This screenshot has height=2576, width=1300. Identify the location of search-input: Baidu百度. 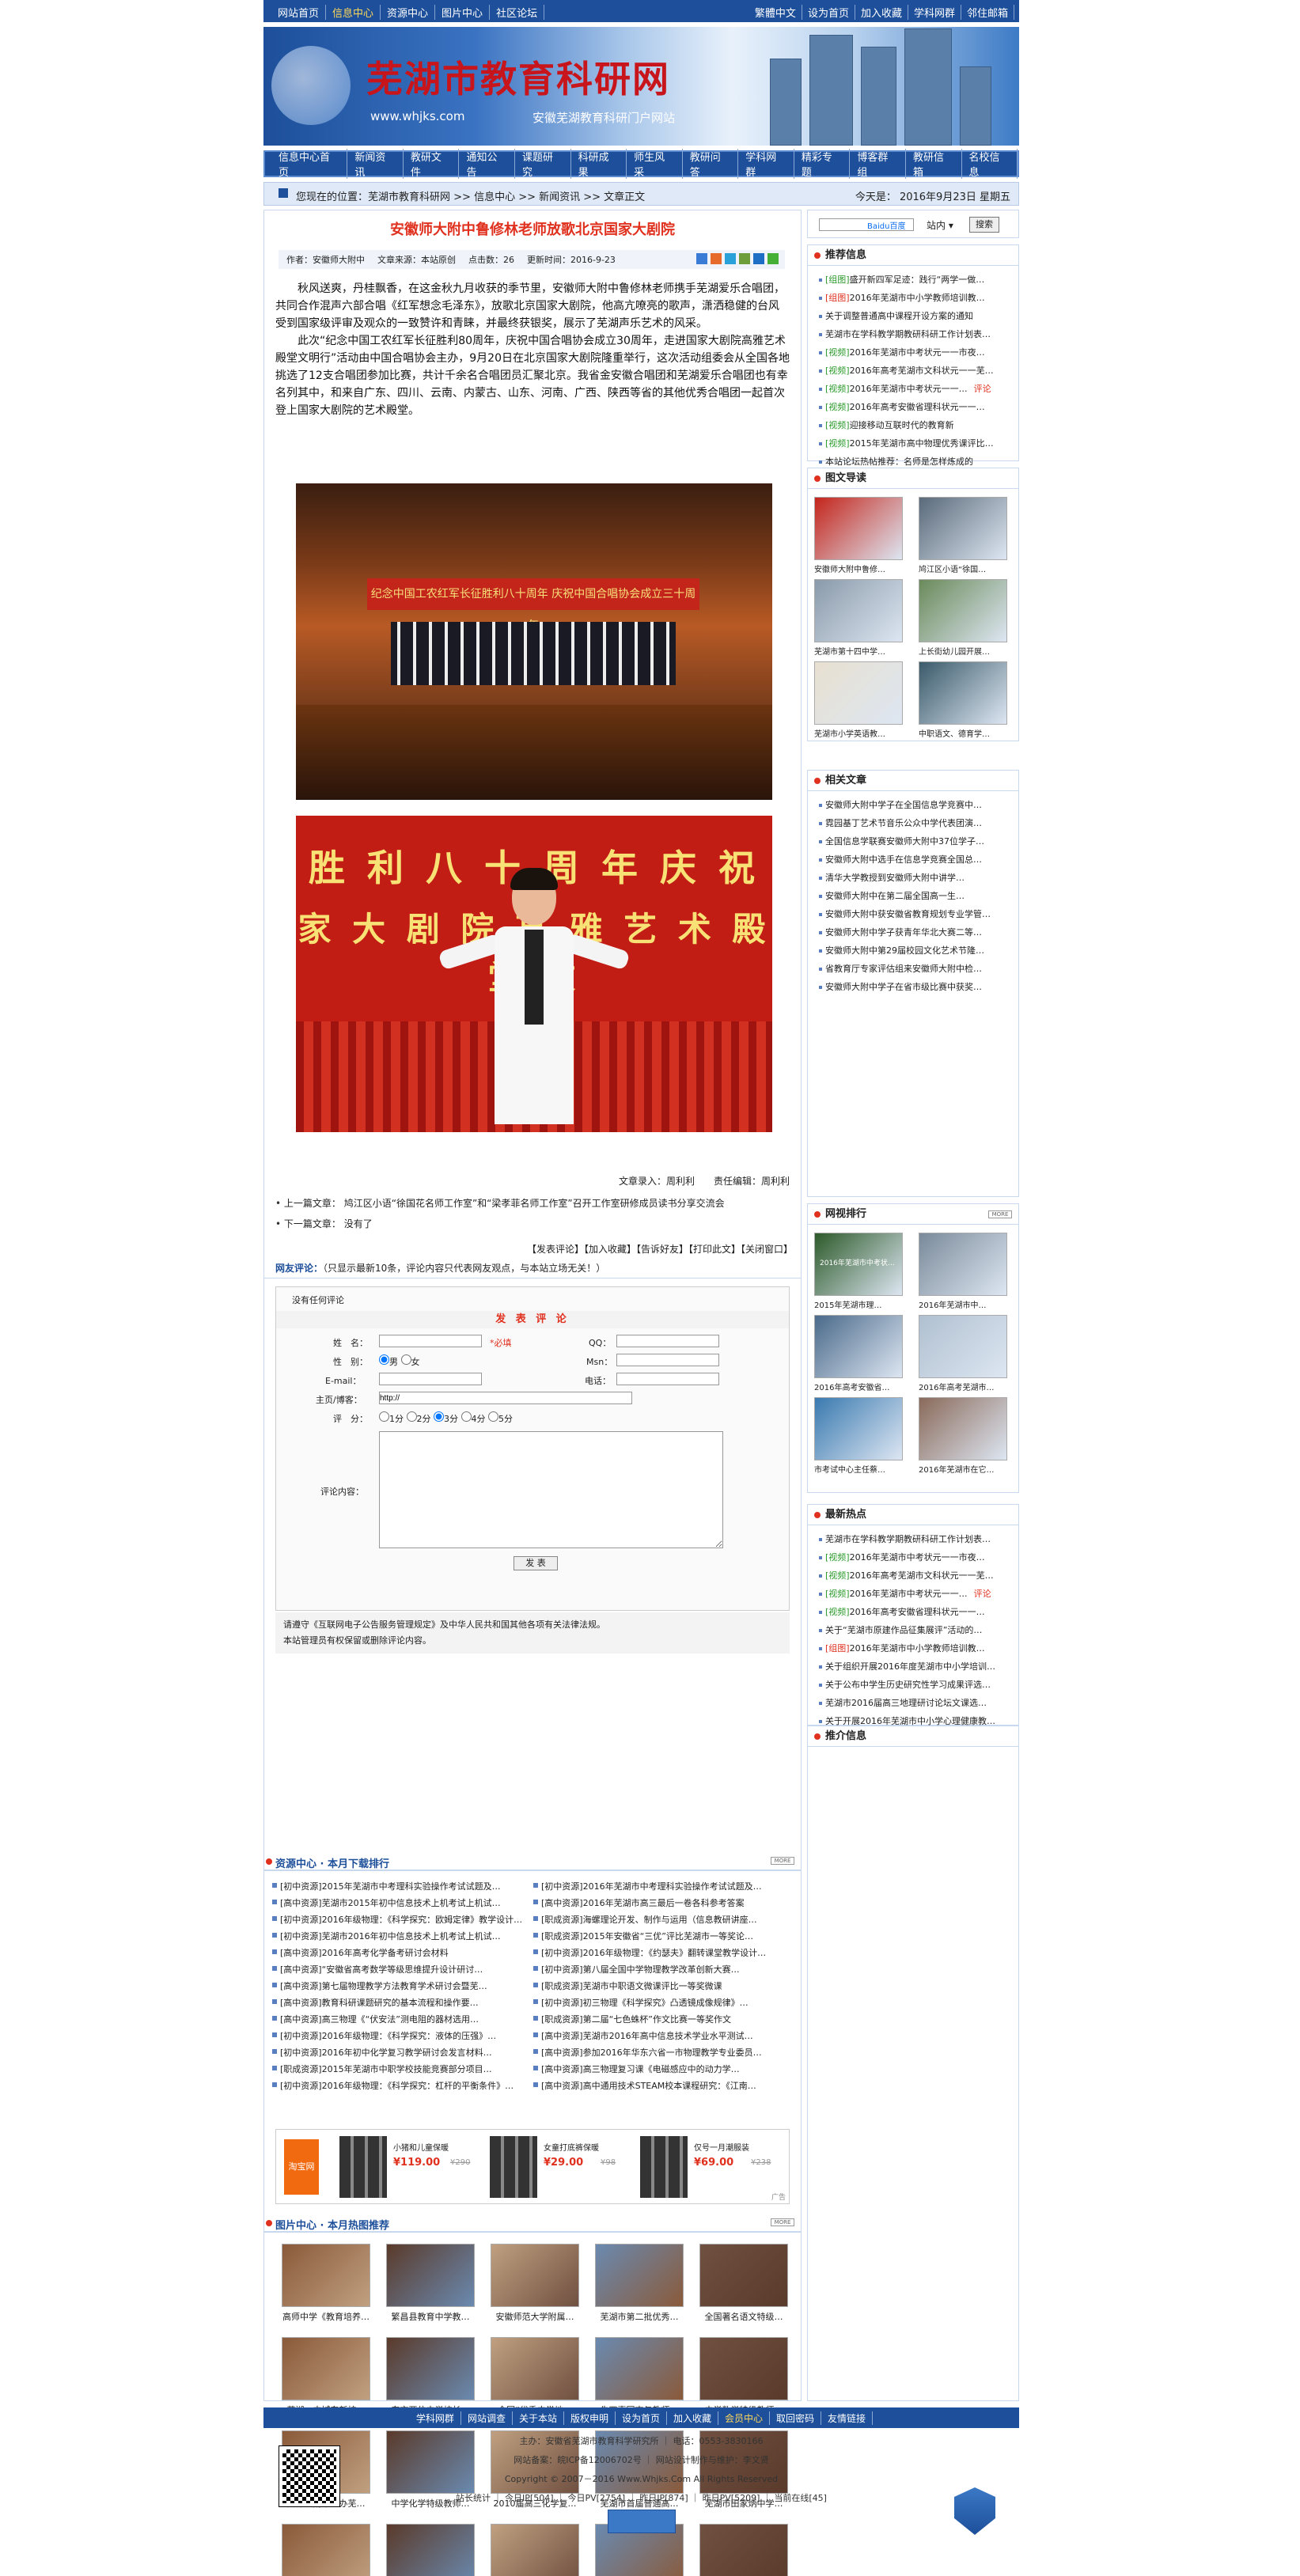
(866, 224).